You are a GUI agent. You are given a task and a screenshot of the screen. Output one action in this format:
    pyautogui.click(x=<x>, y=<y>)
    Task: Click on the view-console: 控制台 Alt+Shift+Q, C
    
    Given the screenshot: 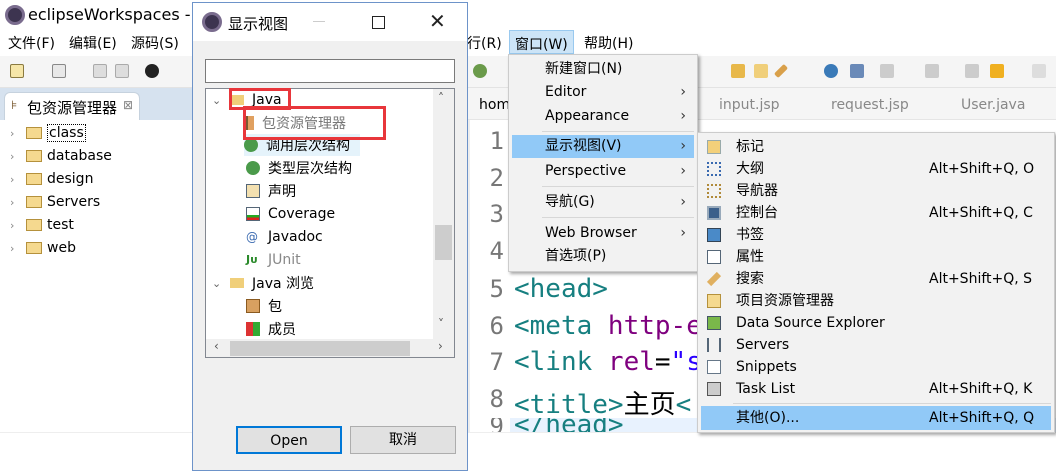 What is the action you would take?
    pyautogui.click(x=876, y=213)
    